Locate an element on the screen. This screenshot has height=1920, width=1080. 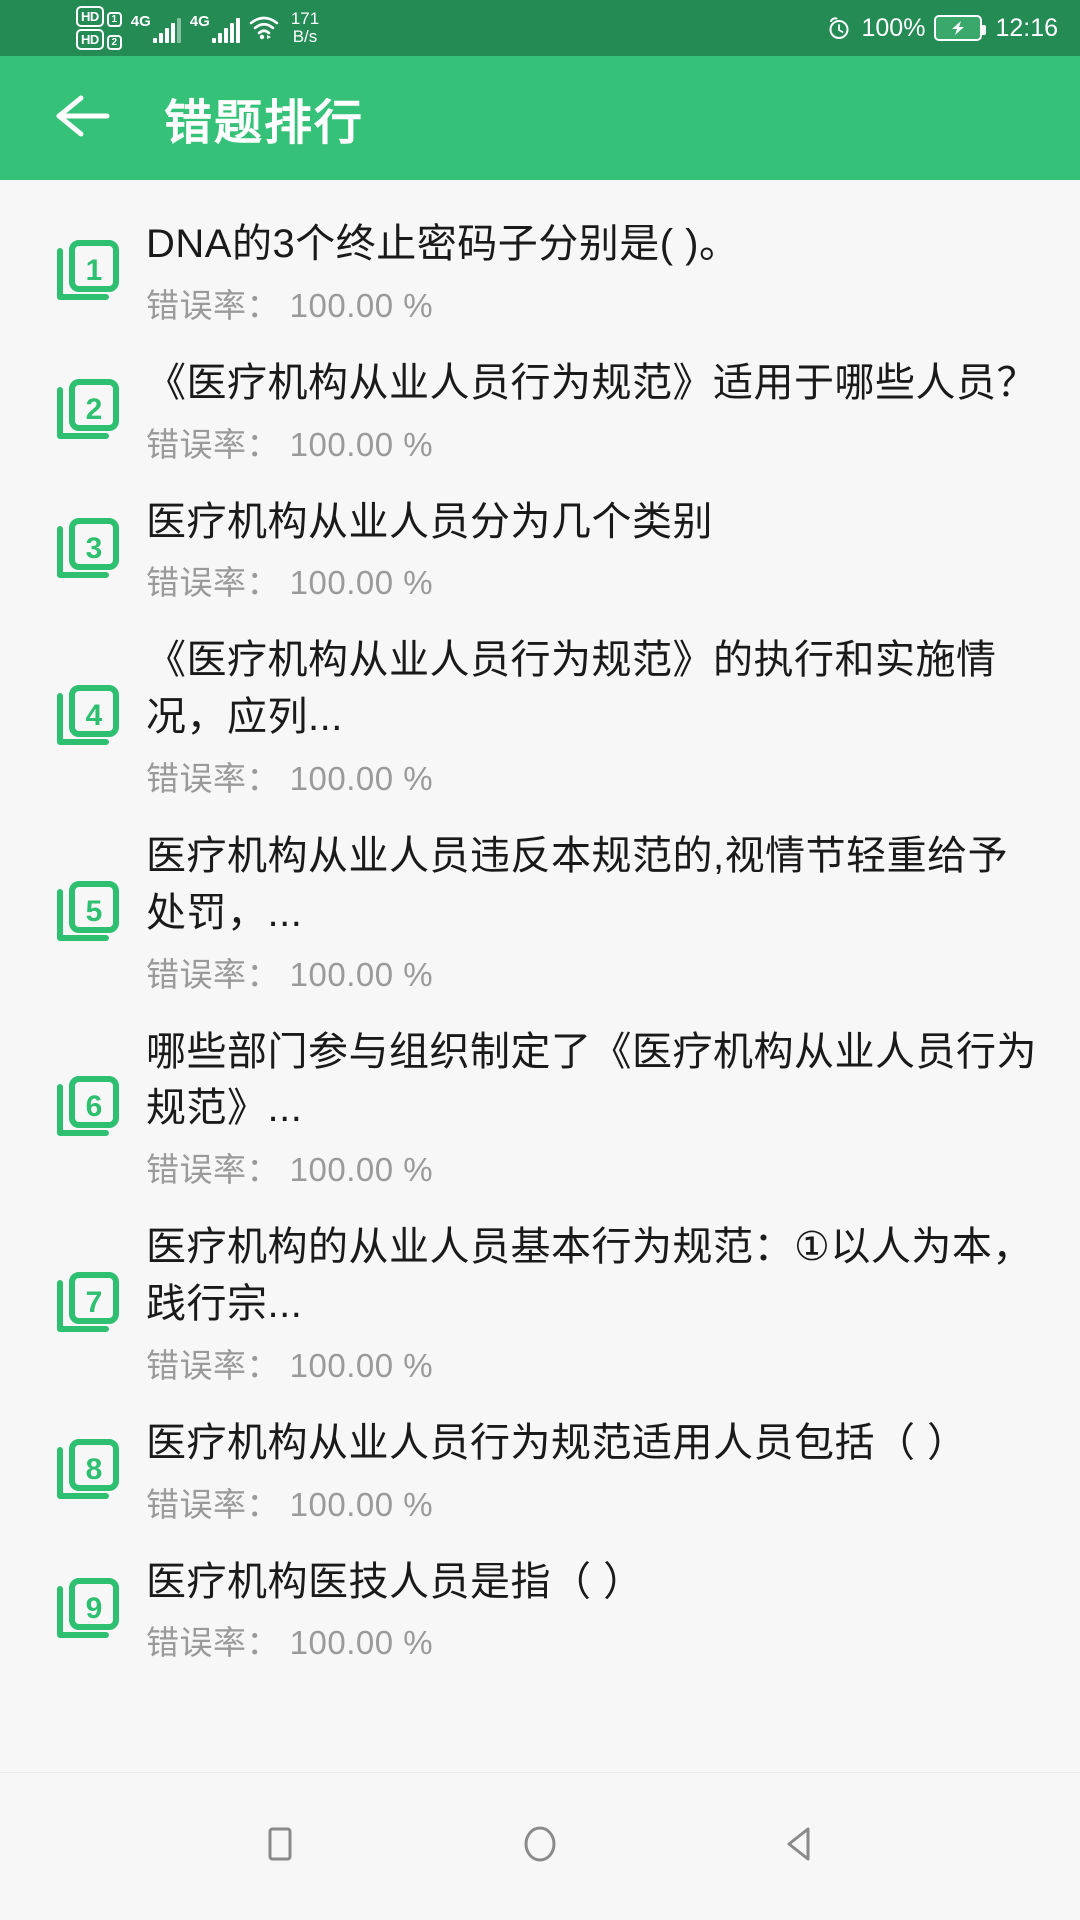
status-bar-clock: 12:16 is located at coordinates (1026, 27).